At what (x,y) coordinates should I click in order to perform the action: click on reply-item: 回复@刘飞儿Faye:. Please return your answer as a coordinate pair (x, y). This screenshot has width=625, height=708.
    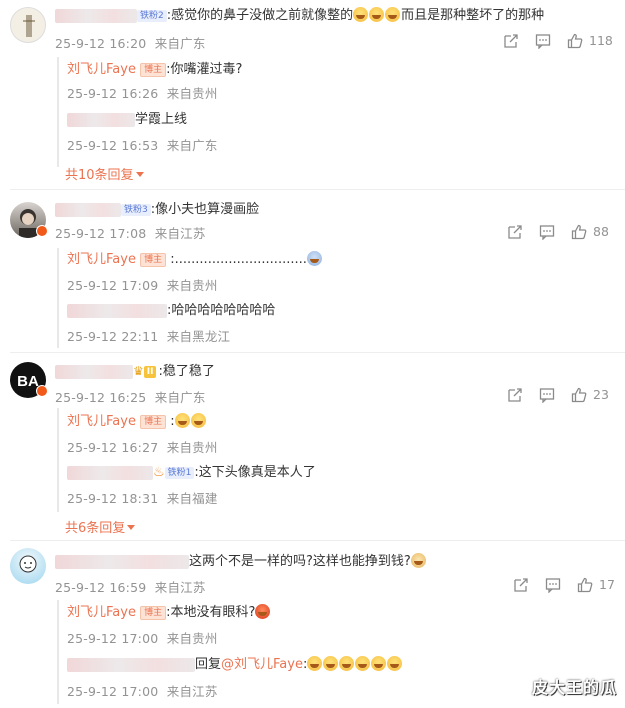
    Looking at the image, I should click on (235, 665).